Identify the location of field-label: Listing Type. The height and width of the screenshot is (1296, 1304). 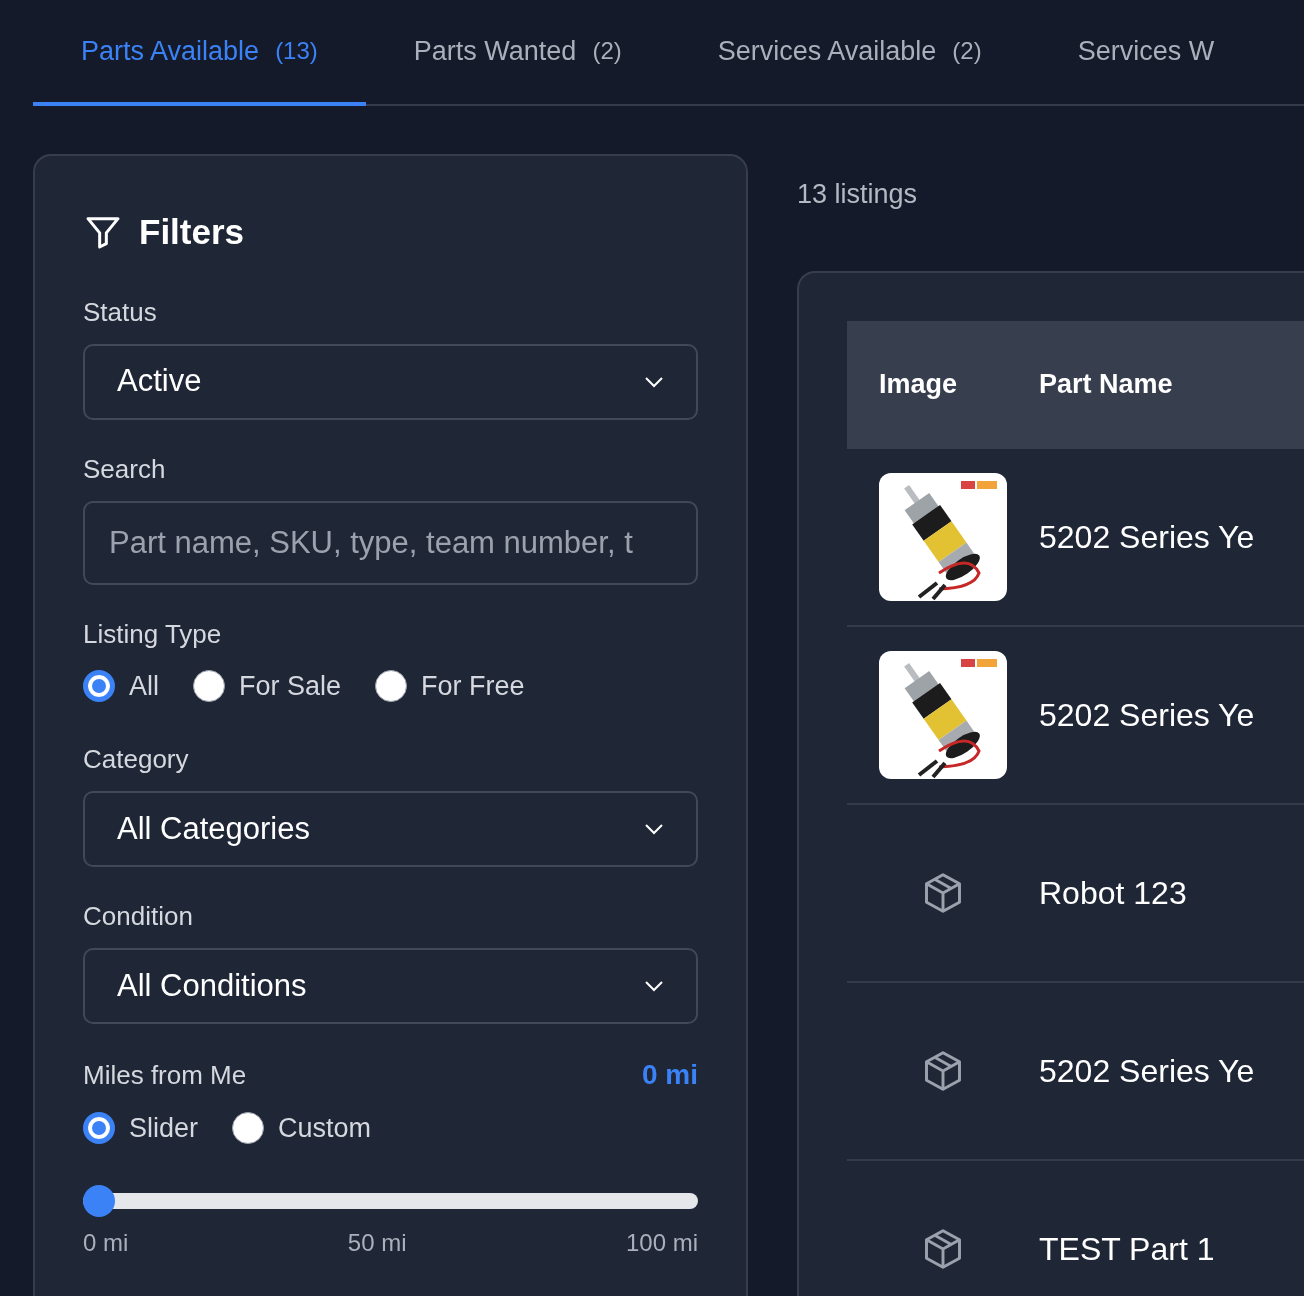
(153, 634).